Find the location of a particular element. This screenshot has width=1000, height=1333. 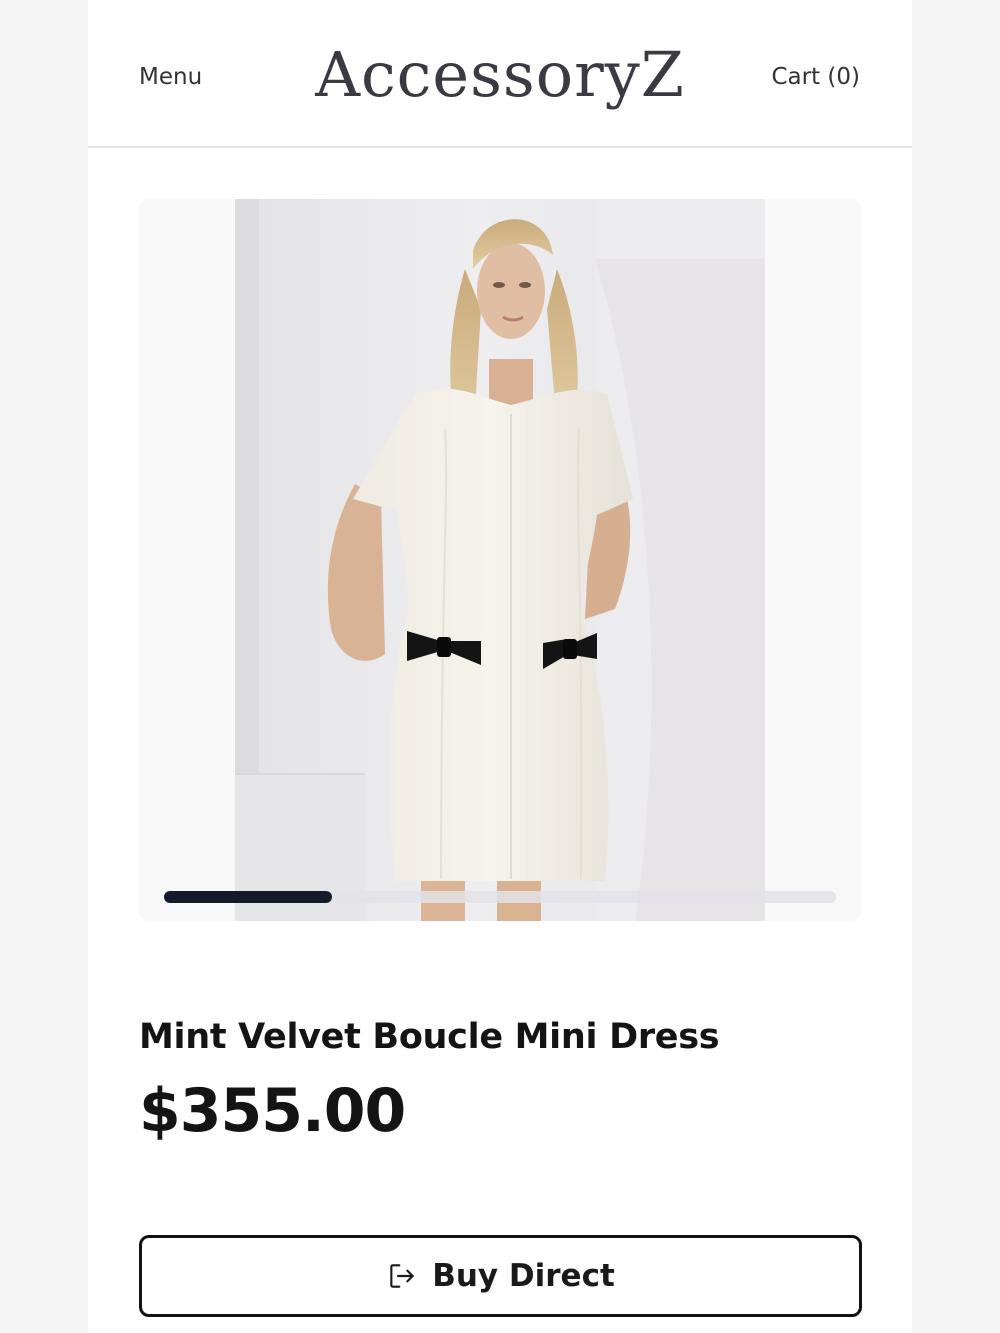

buy-direct-label: Buy Direct is located at coordinates (523, 1276).